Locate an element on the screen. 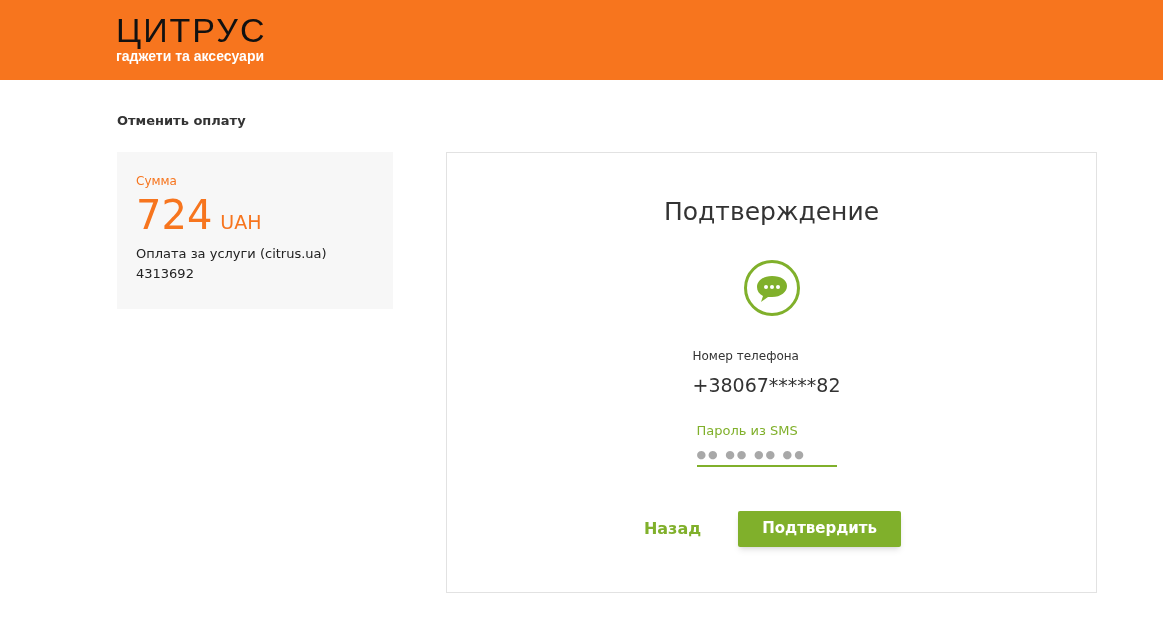 This screenshot has width=1163, height=617. amount-label: Сумма is located at coordinates (157, 181).